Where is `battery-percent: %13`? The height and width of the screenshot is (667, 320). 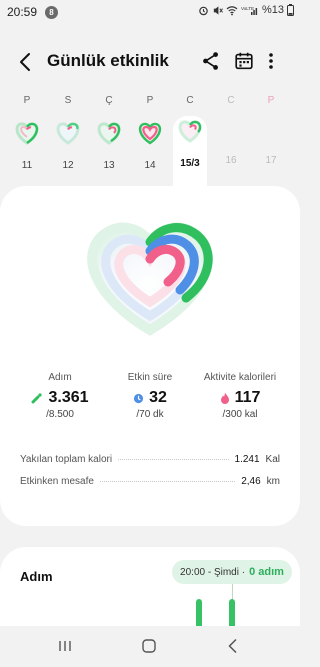
battery-percent: %13 is located at coordinates (272, 10).